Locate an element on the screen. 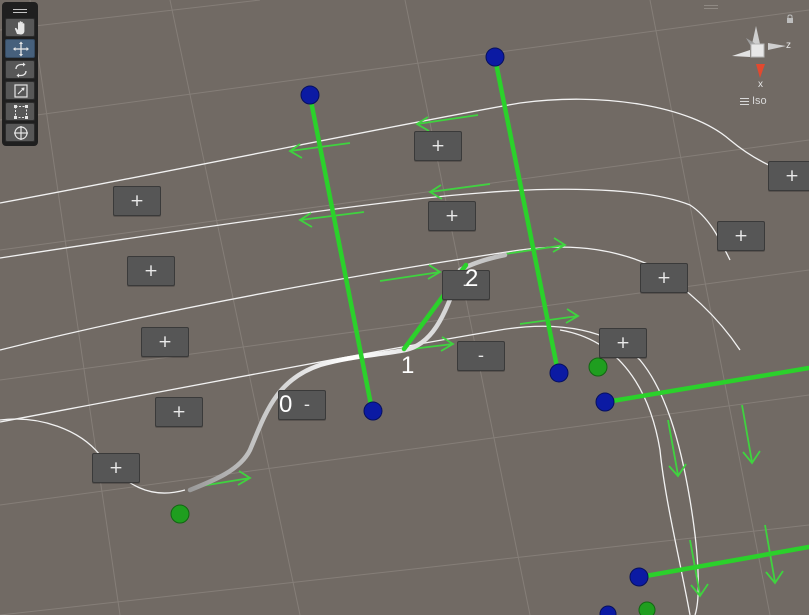 The width and height of the screenshot is (809, 615). scene-overlay-handle is located at coordinates (711, 8).